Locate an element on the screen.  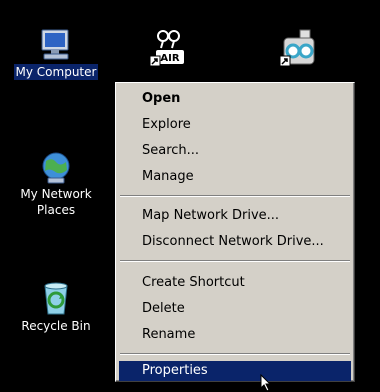
menu-item-manage: Manage is located at coordinates (235, 177).